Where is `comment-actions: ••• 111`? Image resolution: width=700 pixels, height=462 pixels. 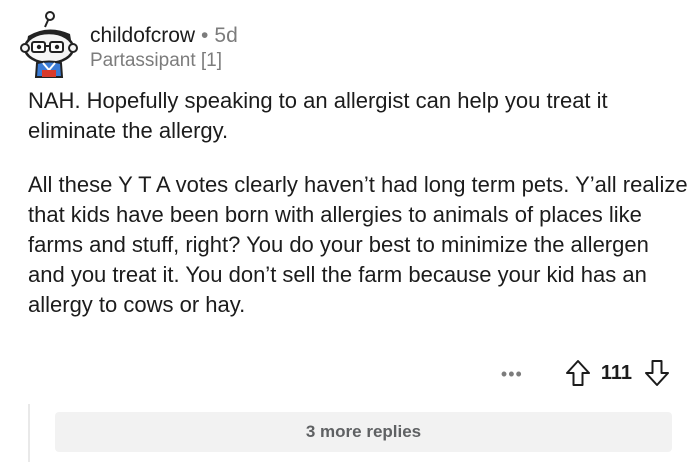
comment-actions: ••• 111 is located at coordinates (585, 373).